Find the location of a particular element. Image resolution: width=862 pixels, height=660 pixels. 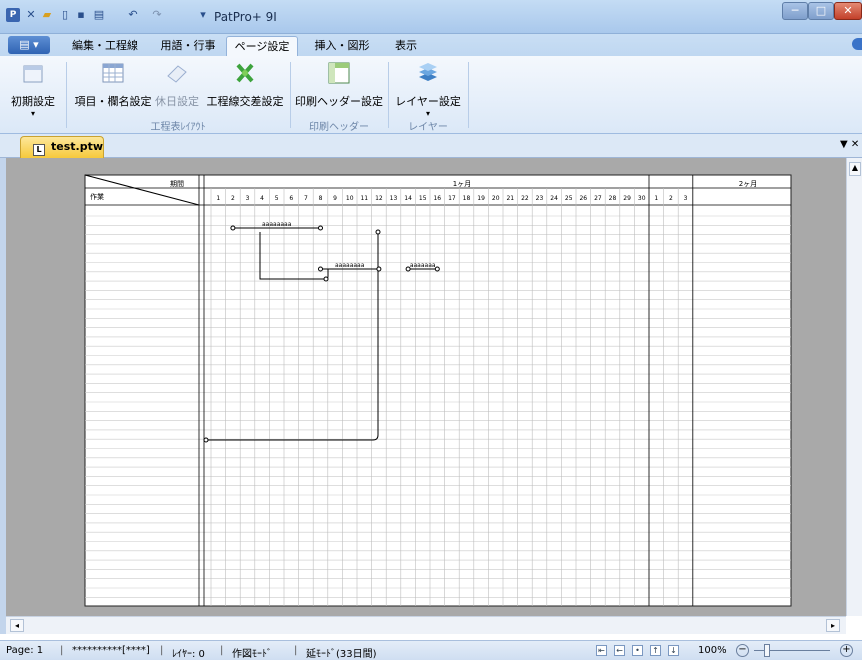

document-tab: Ltest.ptw is located at coordinates (62, 147).